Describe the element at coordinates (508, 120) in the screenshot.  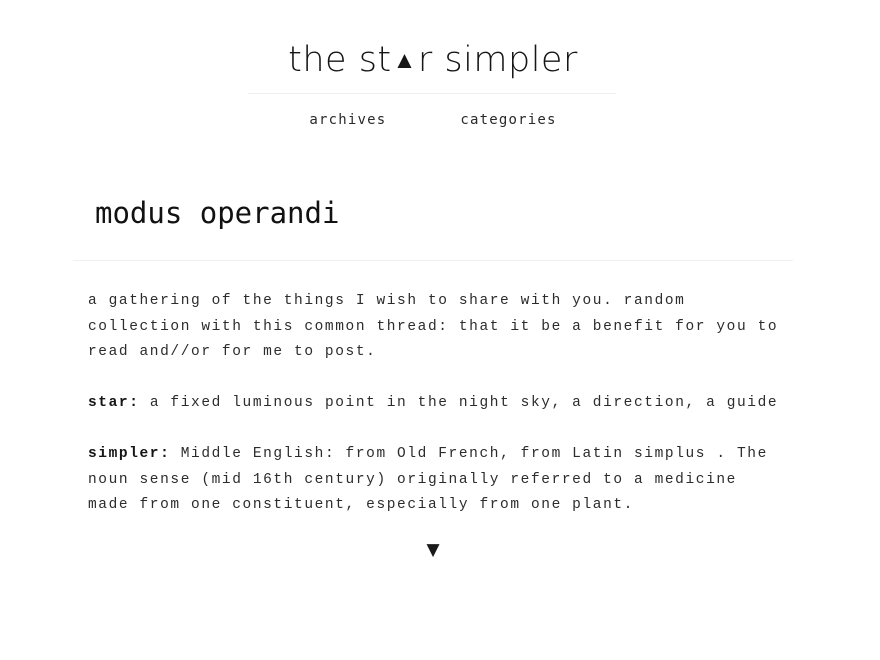
I see `nav-link-categories: categories` at that location.